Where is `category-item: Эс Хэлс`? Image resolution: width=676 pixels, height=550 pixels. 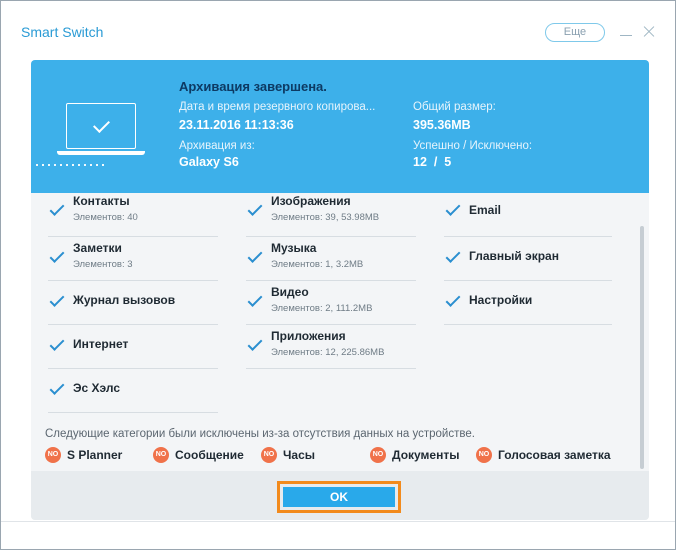 category-item: Эс Хэлс is located at coordinates (133, 391).